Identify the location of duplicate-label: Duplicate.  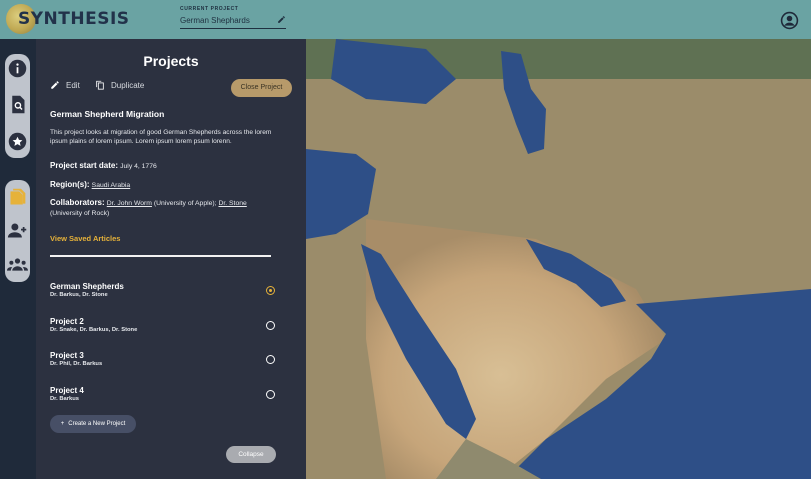
(128, 85).